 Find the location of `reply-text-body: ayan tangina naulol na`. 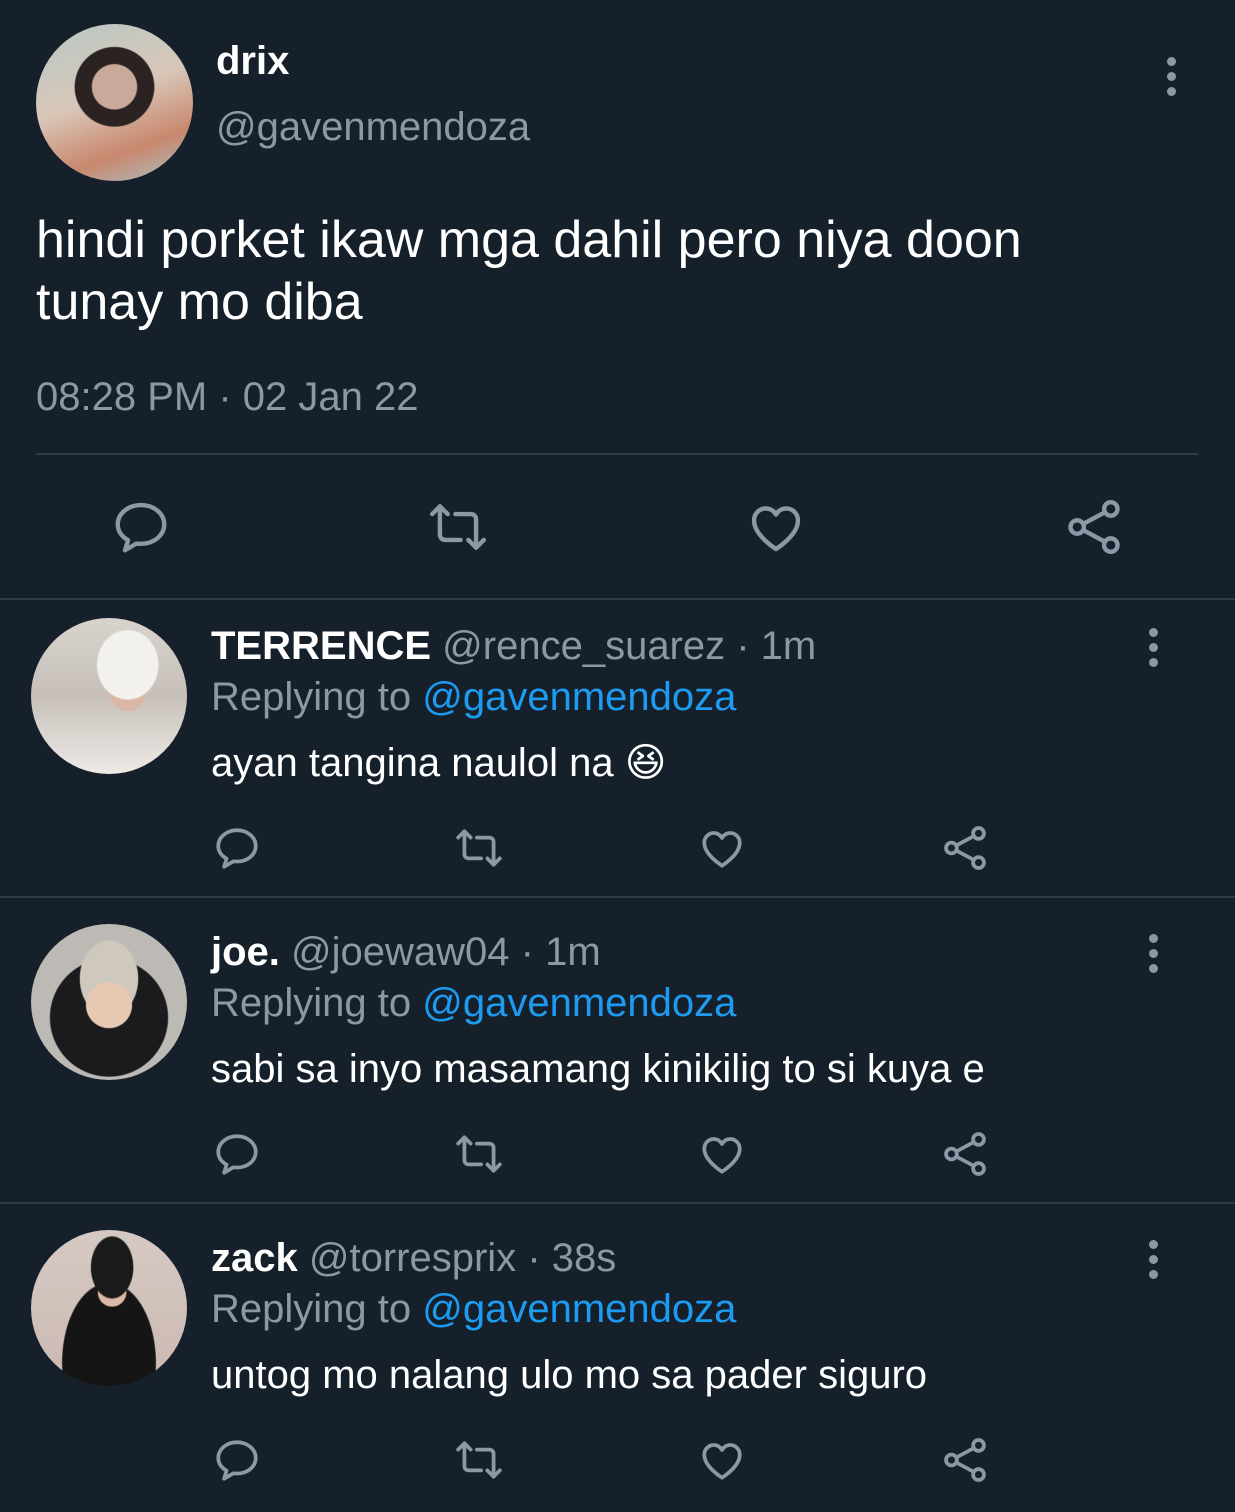

reply-text-body: ayan tangina naulol na is located at coordinates (412, 763).